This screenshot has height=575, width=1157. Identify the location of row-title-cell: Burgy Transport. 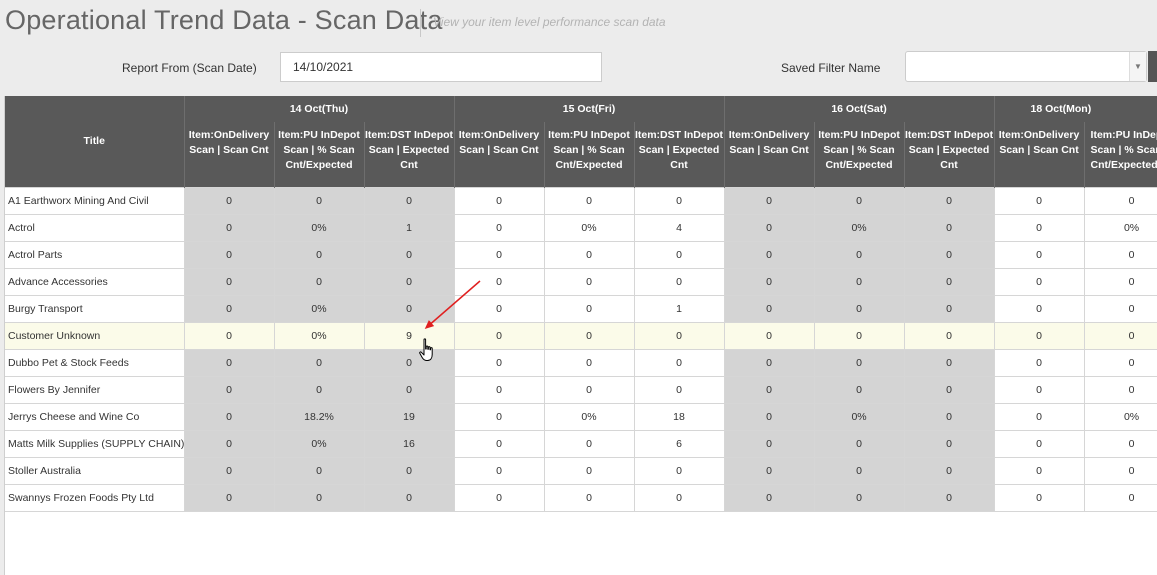
(95, 308).